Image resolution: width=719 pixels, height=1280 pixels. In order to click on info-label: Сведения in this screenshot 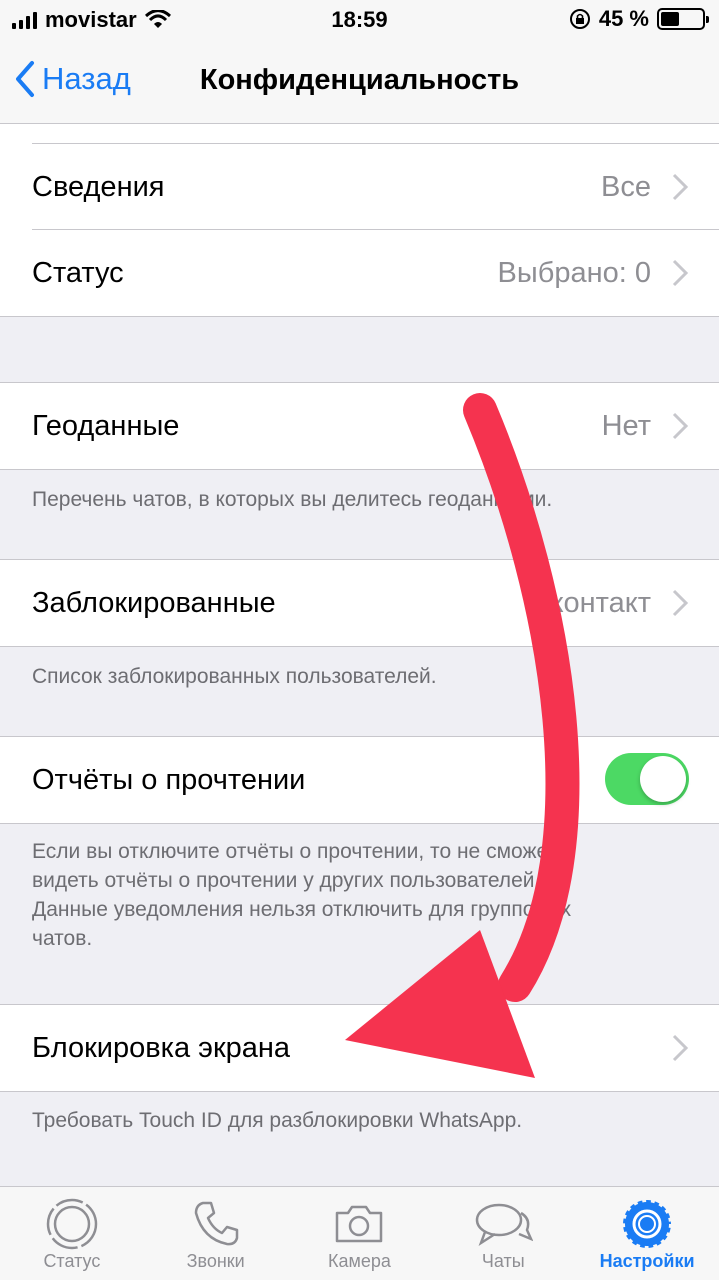, I will do `click(98, 186)`.